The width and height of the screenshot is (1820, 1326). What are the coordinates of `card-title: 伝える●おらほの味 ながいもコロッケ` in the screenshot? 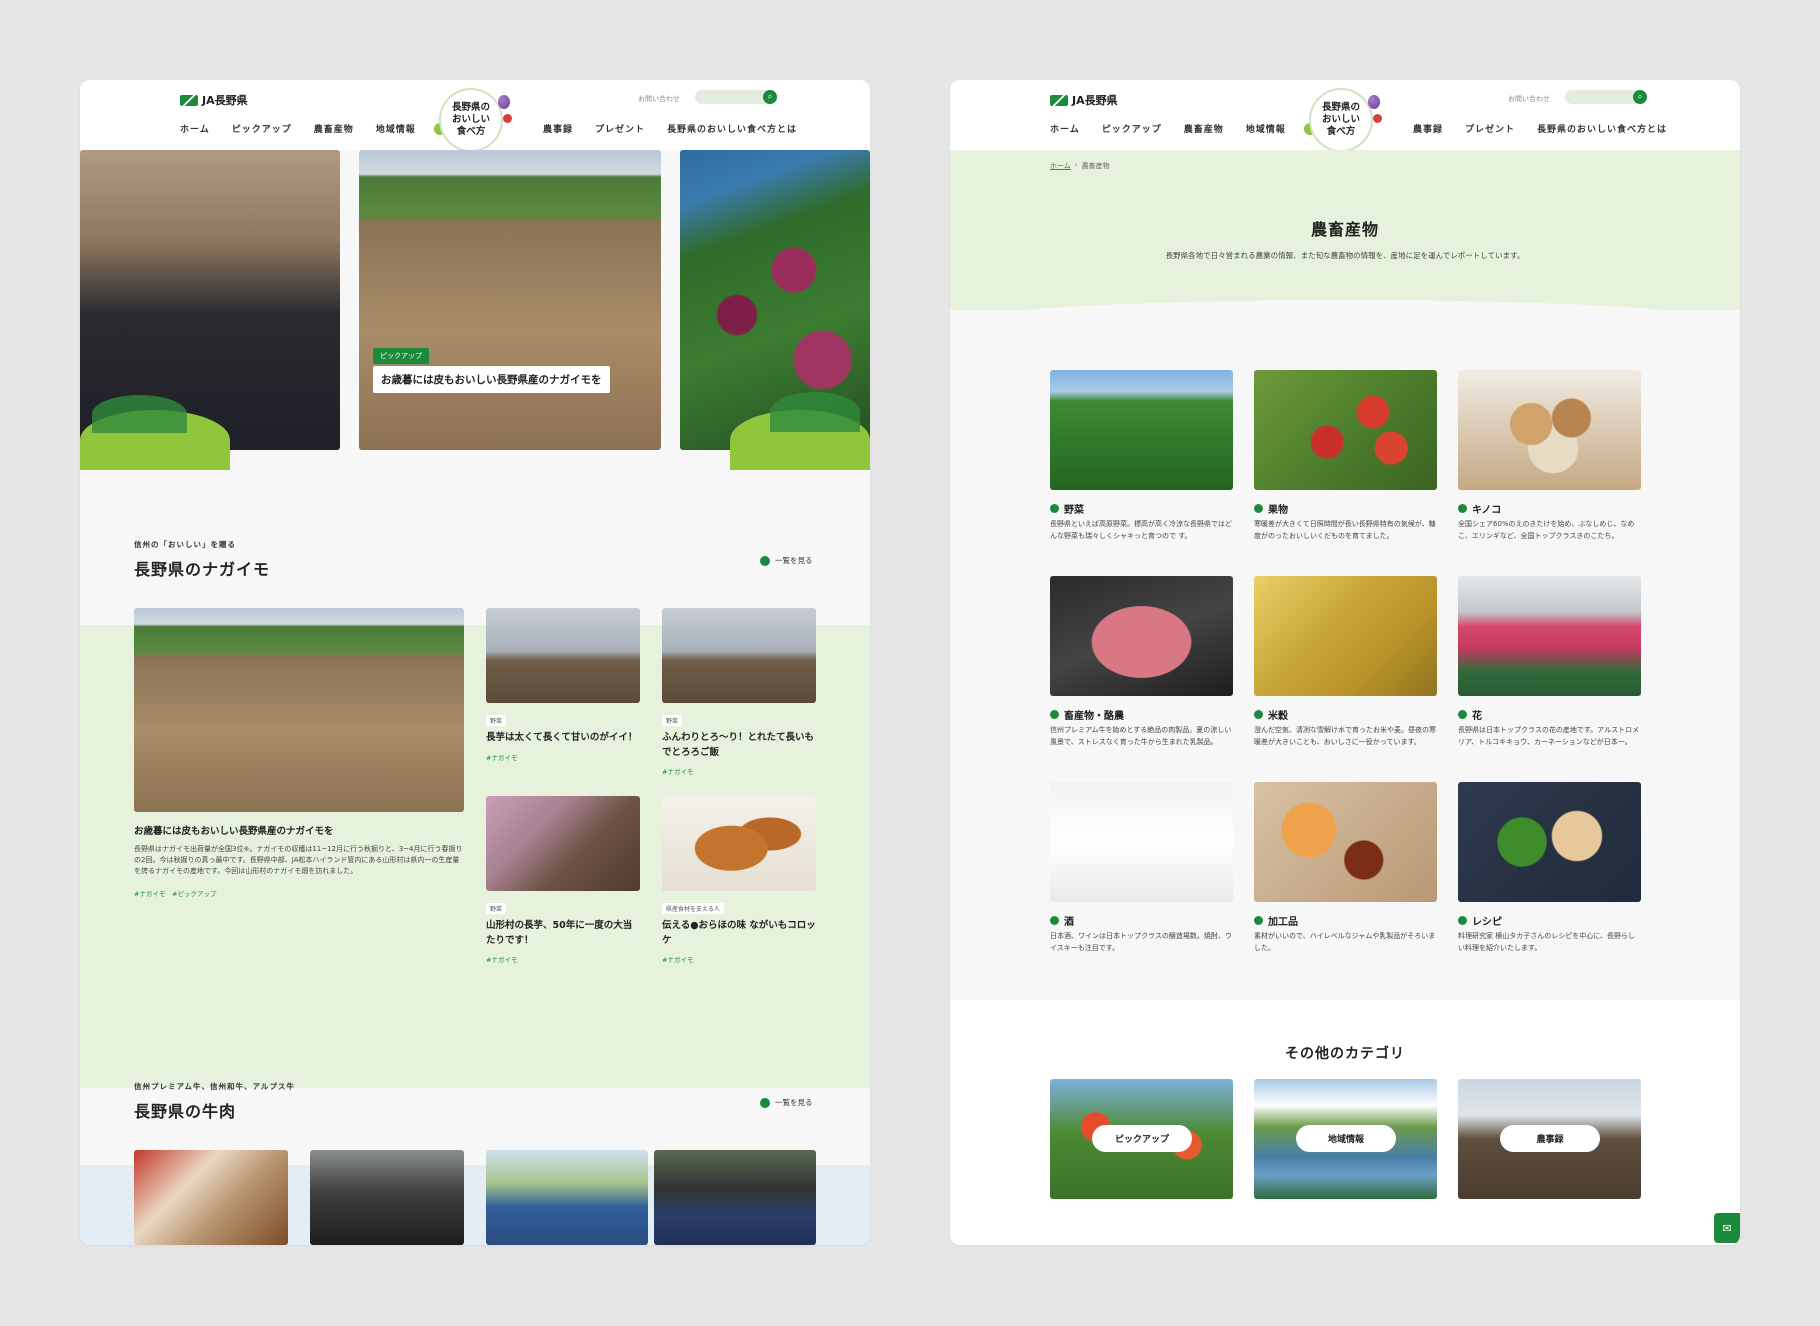 It's located at (739, 933).